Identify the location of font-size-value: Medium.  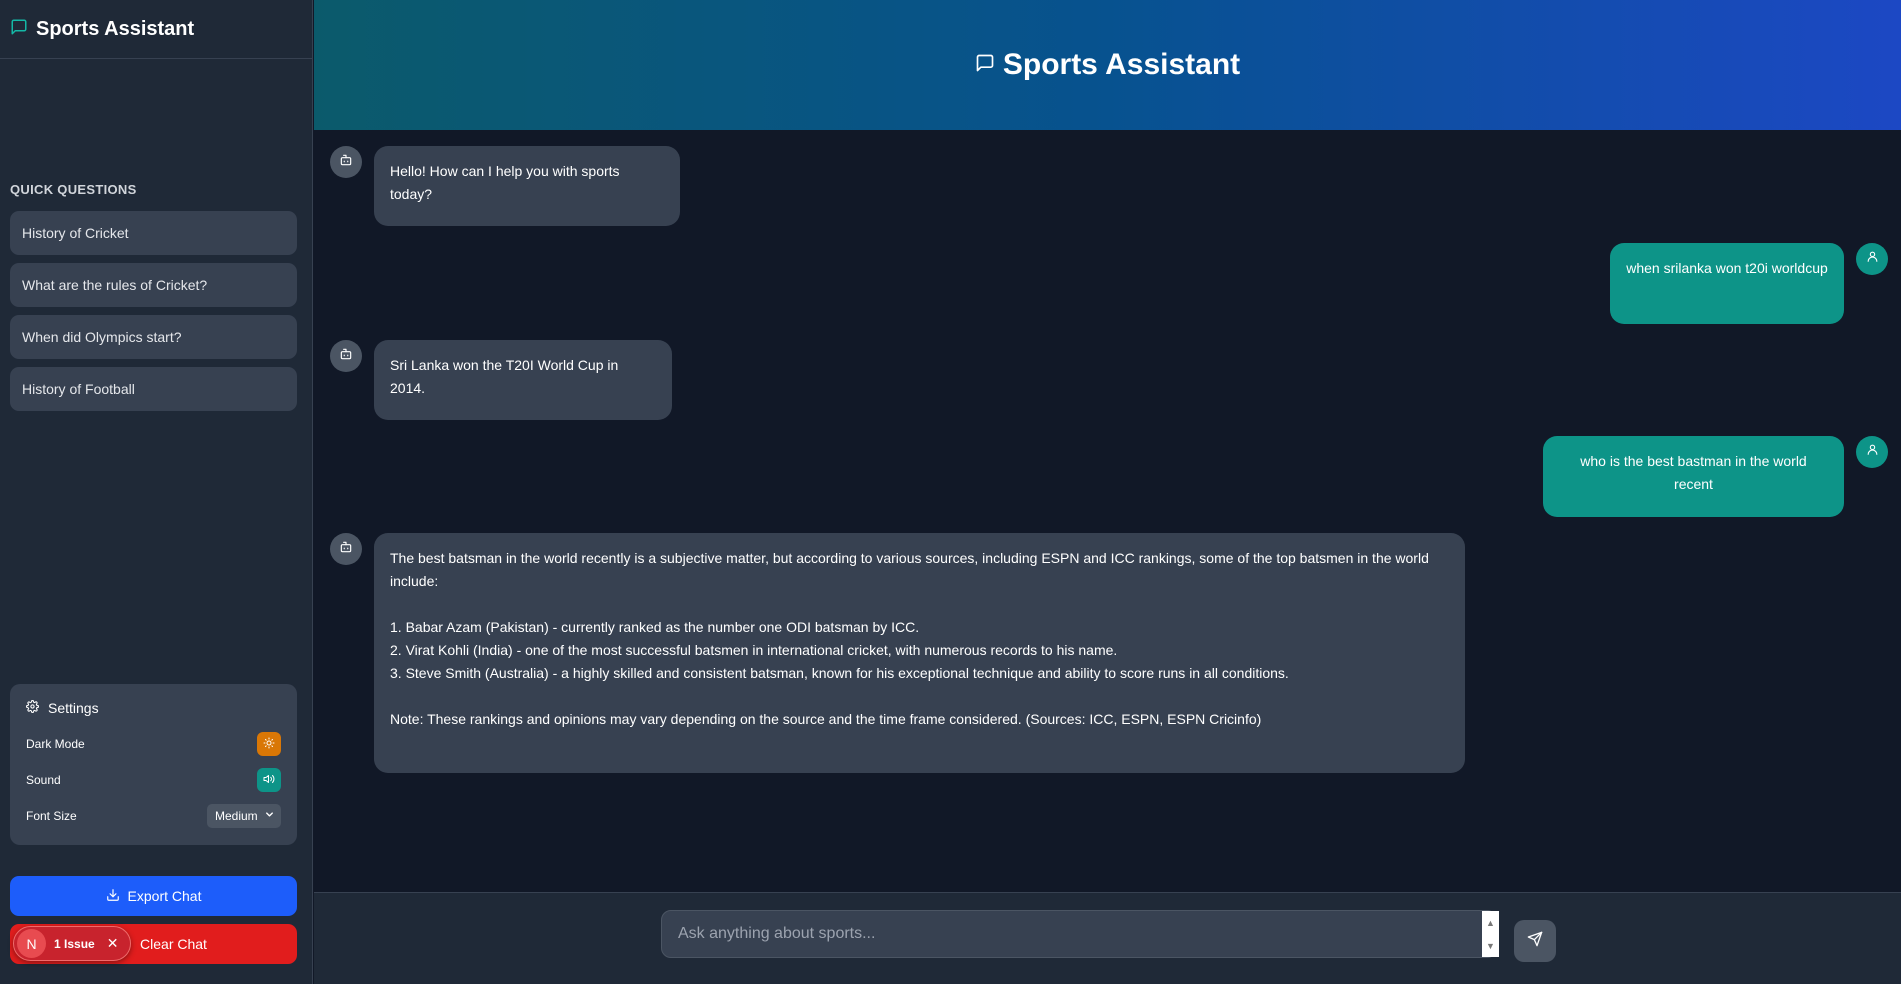
(236, 816).